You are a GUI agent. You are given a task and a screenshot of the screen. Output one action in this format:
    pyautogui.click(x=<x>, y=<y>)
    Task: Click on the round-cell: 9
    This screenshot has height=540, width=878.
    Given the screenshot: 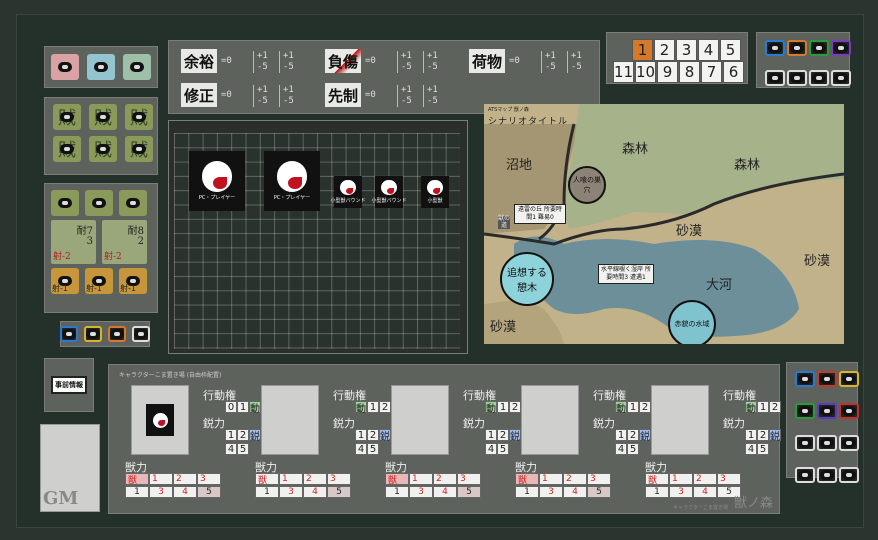 What is the action you would take?
    pyautogui.click(x=667, y=72)
    